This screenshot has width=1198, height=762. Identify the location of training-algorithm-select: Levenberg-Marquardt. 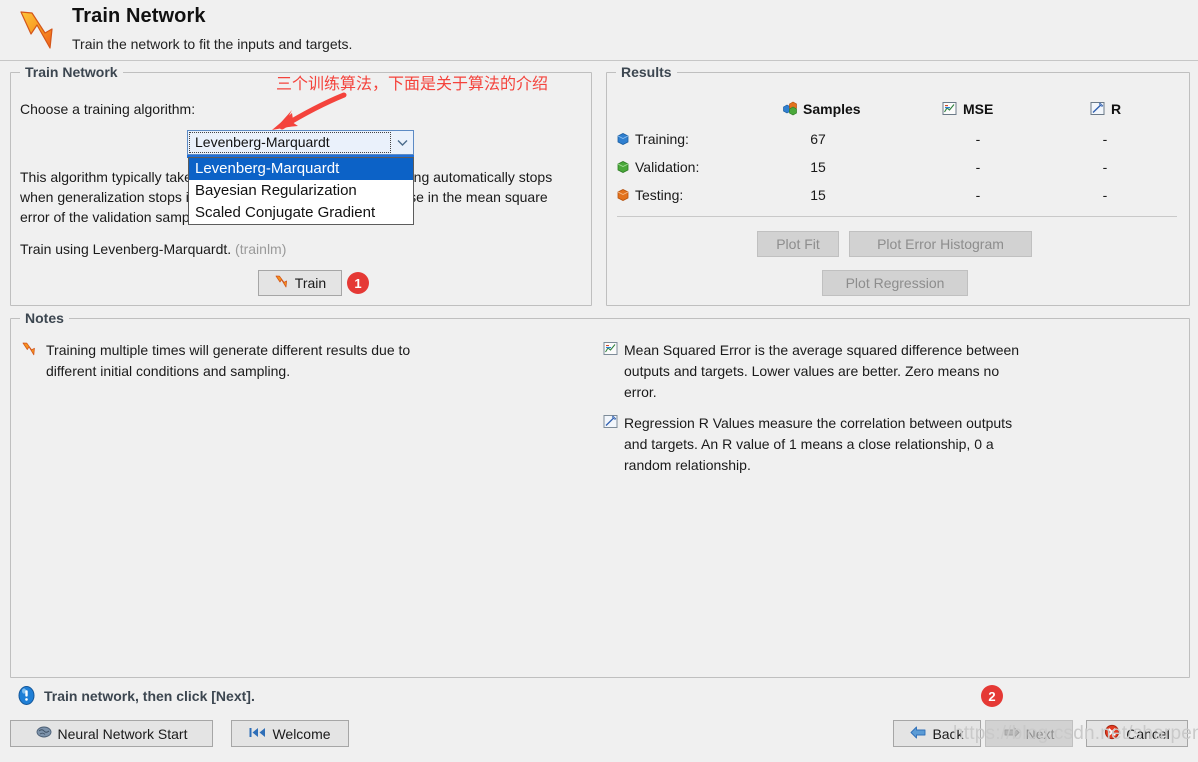
(300, 142).